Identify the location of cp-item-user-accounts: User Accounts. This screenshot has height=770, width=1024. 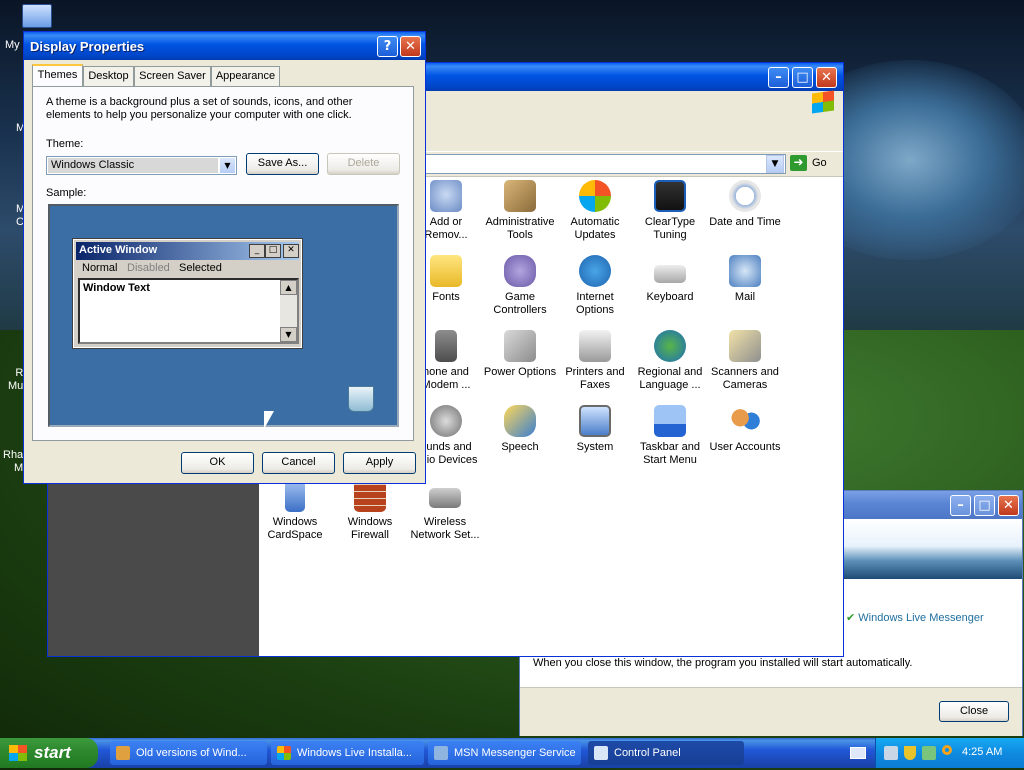
(745, 429).